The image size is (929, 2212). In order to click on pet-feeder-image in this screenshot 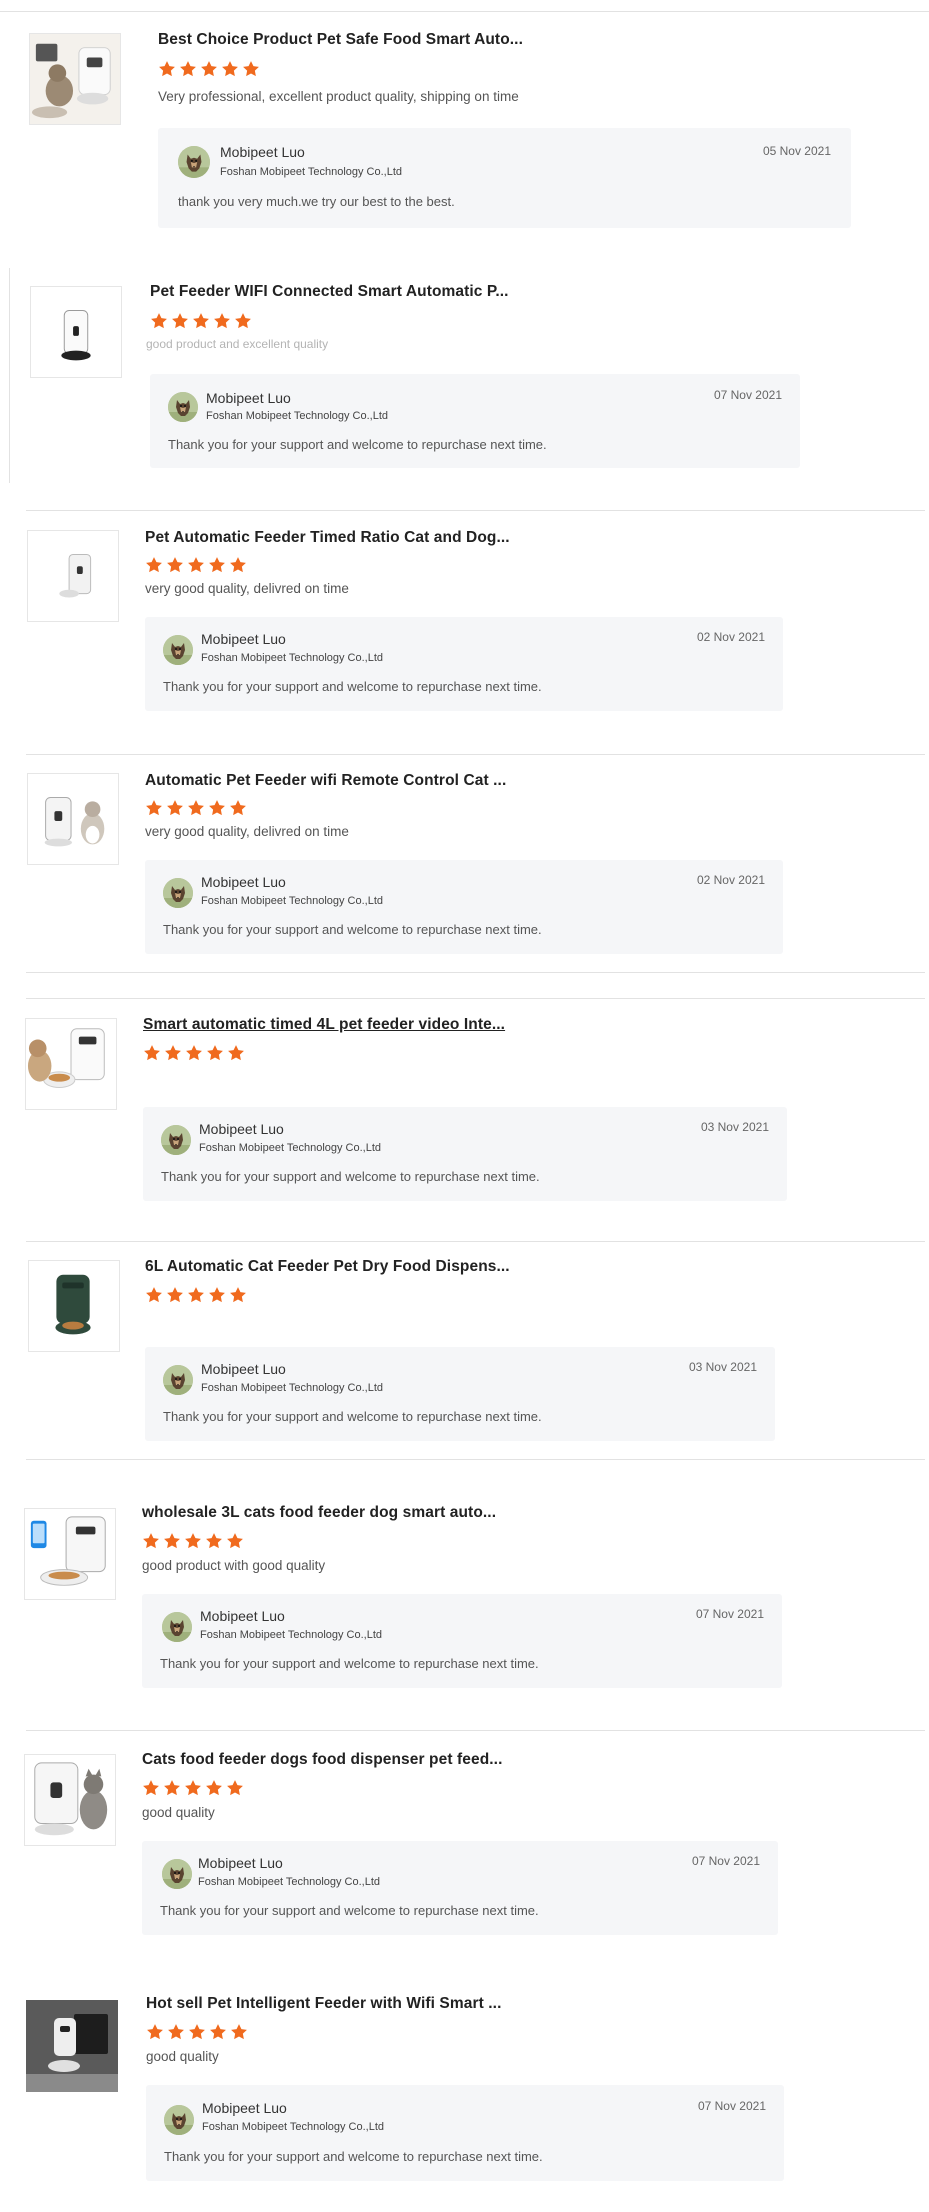, I will do `click(73, 576)`.